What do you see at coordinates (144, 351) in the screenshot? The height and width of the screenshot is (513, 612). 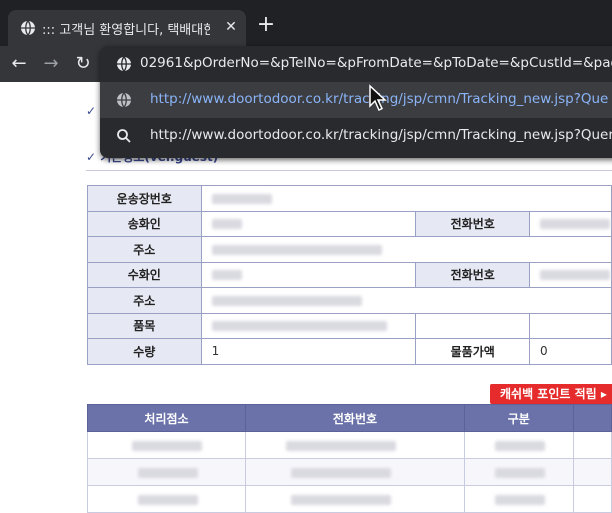 I see `quantity-label: 수량` at bounding box center [144, 351].